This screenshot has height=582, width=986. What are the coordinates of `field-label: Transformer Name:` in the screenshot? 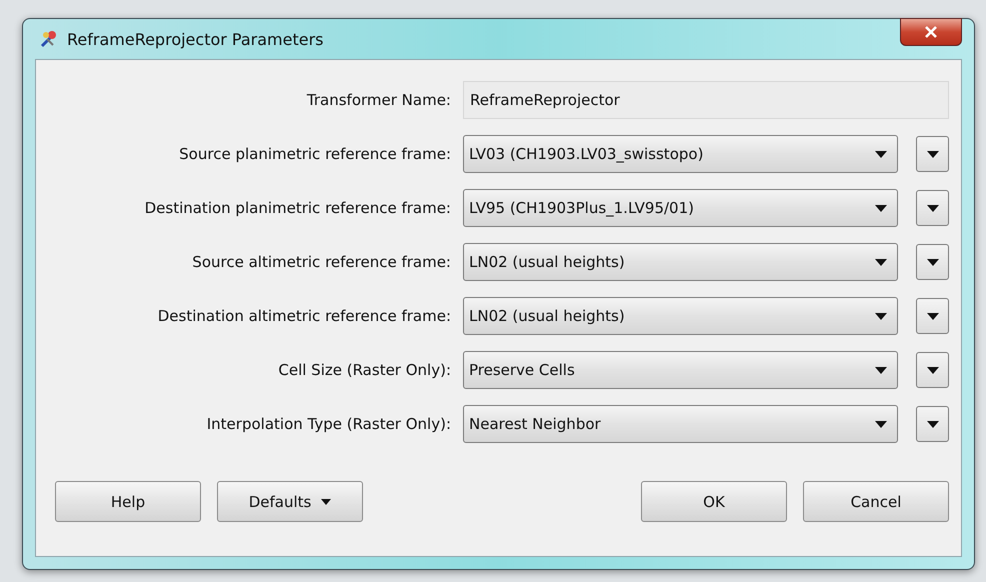 It's located at (379, 100).